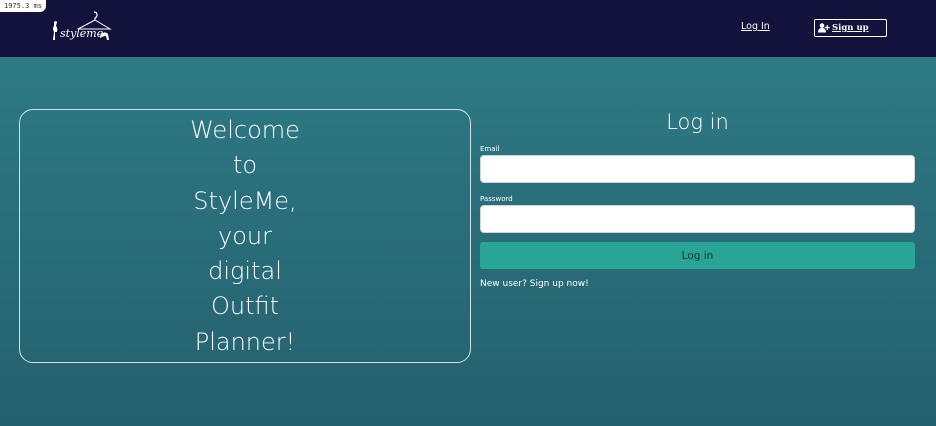 This screenshot has width=936, height=426. What do you see at coordinates (755, 26) in the screenshot?
I see `nav-login-link: Log In` at bounding box center [755, 26].